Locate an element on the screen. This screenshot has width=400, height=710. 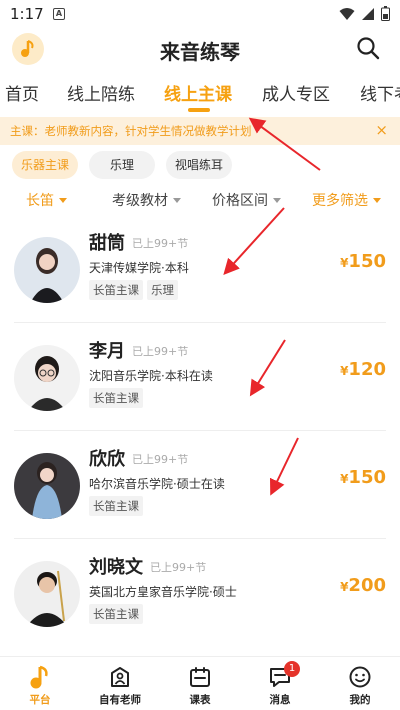
tag-list: 长笛主课 乐理 is located at coordinates (133, 290).